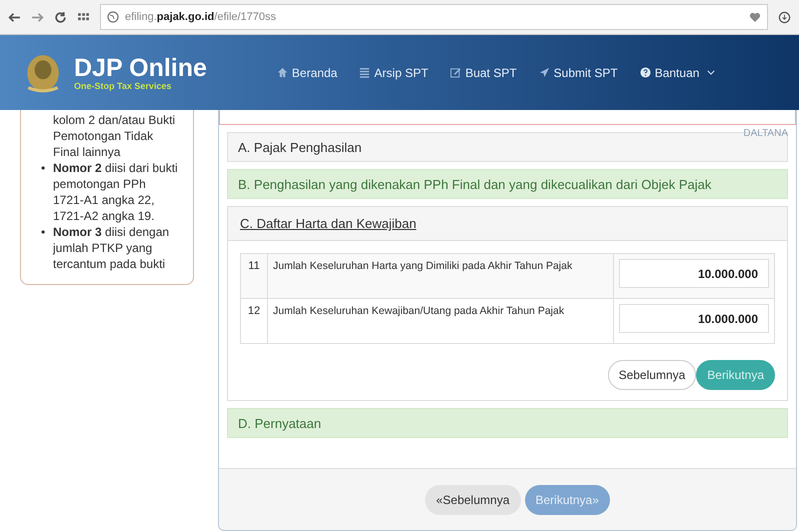  Describe the element at coordinates (441, 276) in the screenshot. I see `row-label: Jumlah Keseluruhan Harta yang Dimiliki pada Akhir Tahun Pajak` at that location.